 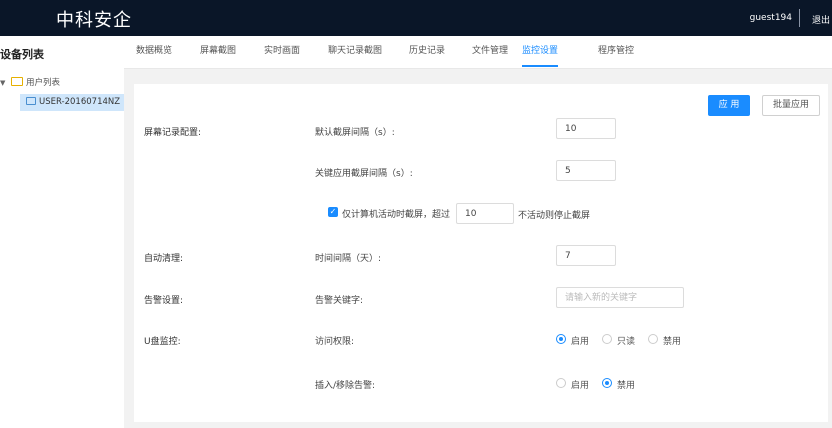 What do you see at coordinates (540, 51) in the screenshot?
I see `tab-monitor-settings: 监控设置` at bounding box center [540, 51].